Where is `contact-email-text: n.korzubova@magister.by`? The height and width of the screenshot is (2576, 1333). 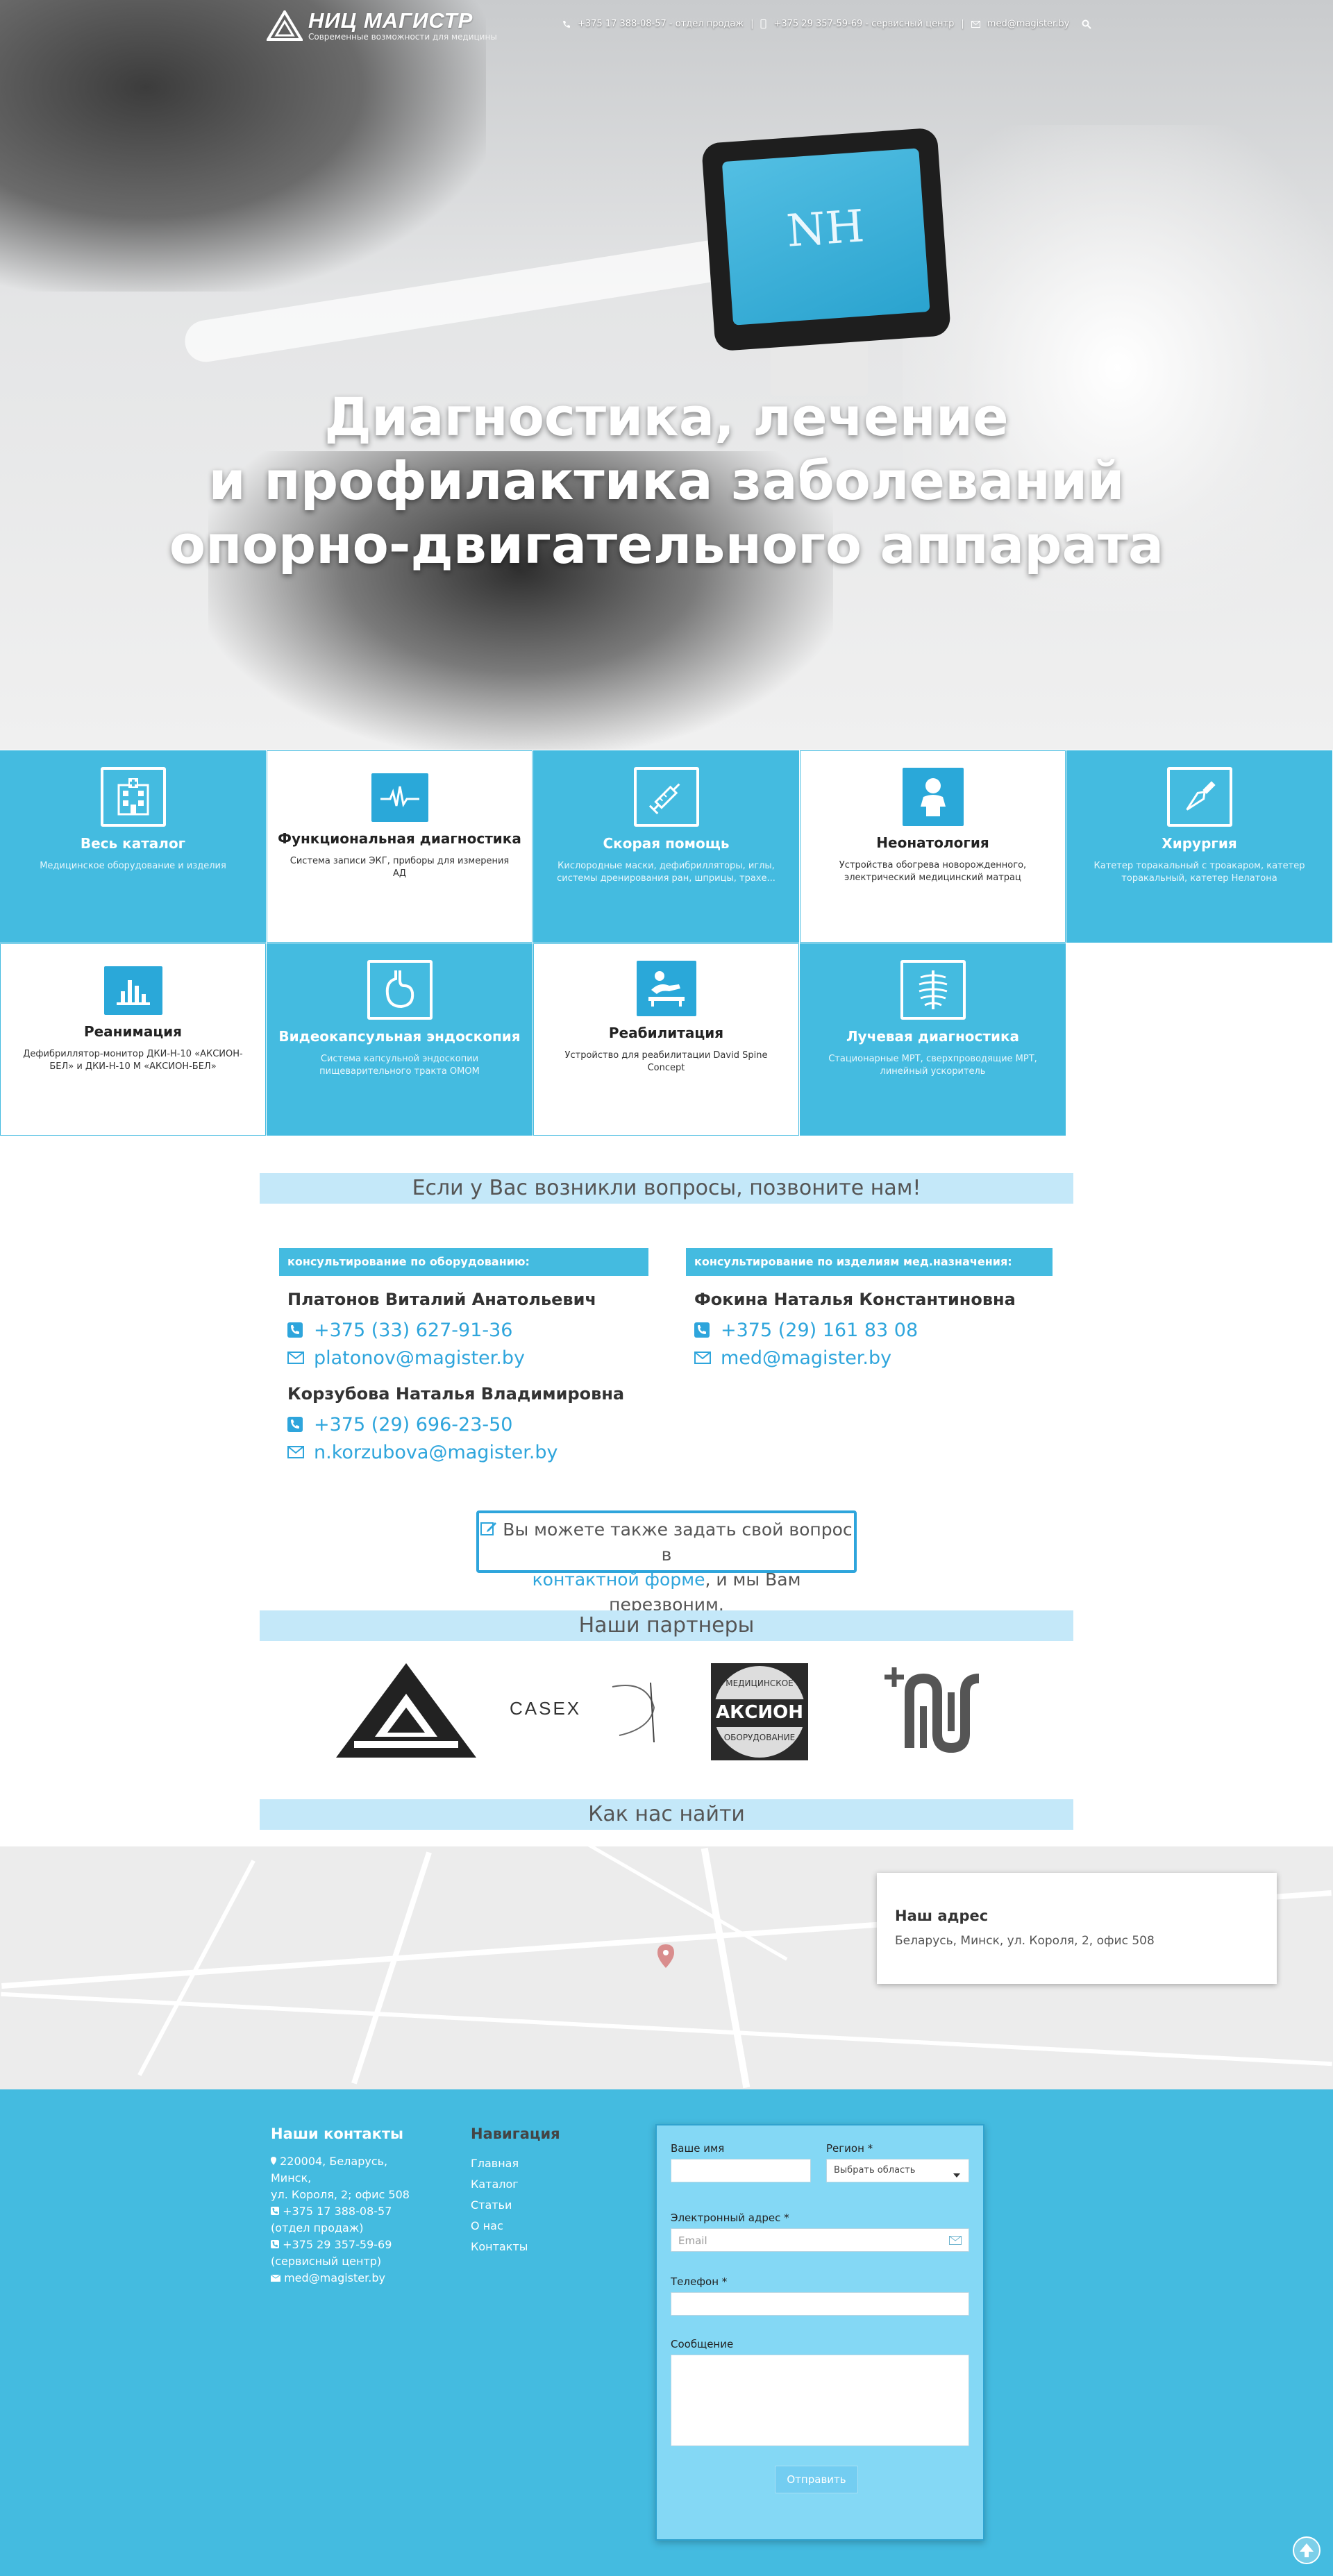
contact-email-text: n.korzubova@magister.by is located at coordinates (436, 1452).